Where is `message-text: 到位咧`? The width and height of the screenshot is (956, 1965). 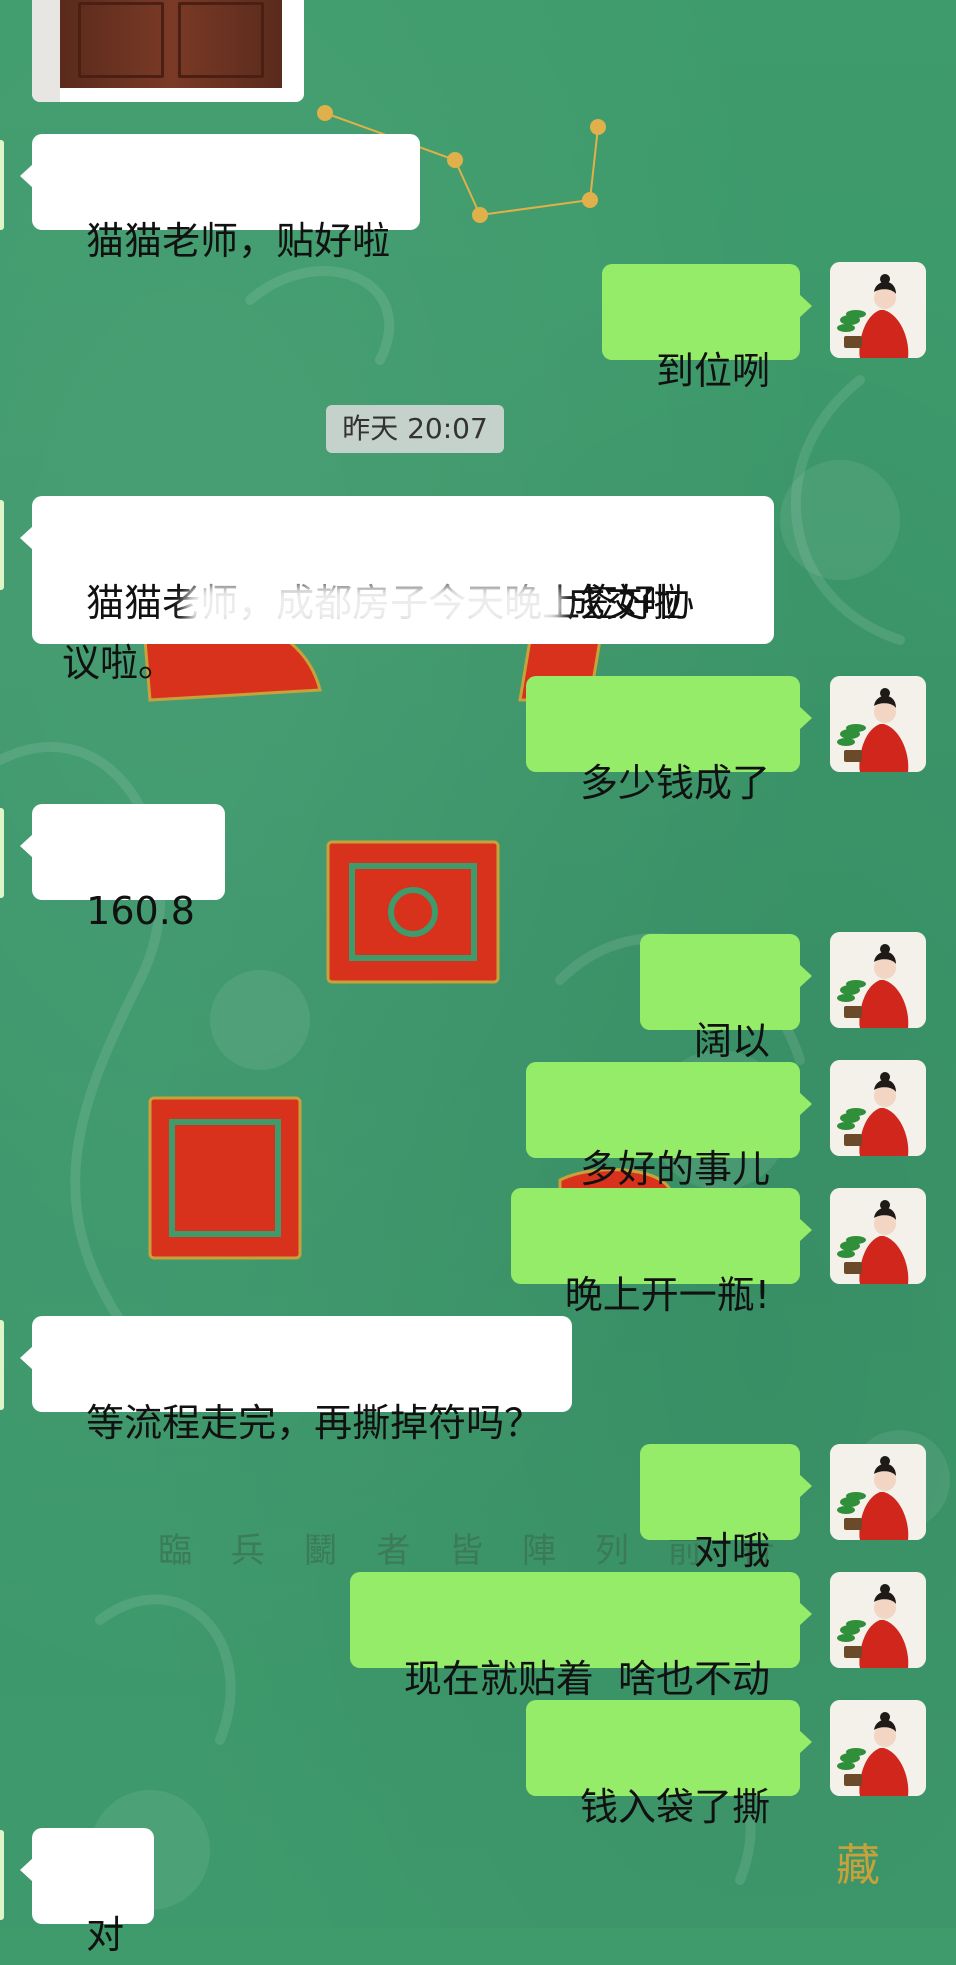
message-text: 到位咧 is located at coordinates (712, 371).